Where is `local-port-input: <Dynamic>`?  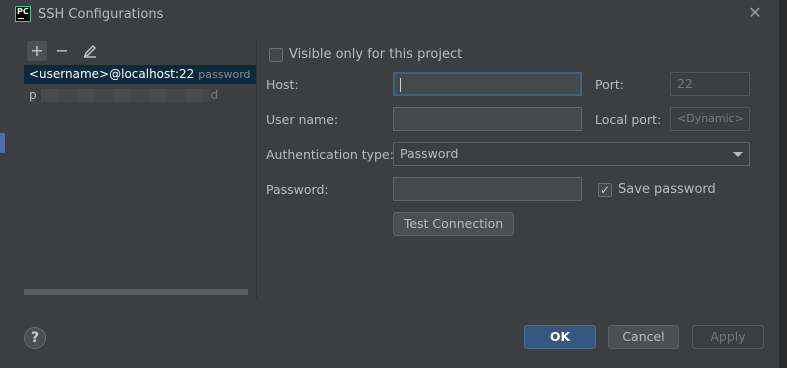
local-port-input: <Dynamic> is located at coordinates (710, 119).